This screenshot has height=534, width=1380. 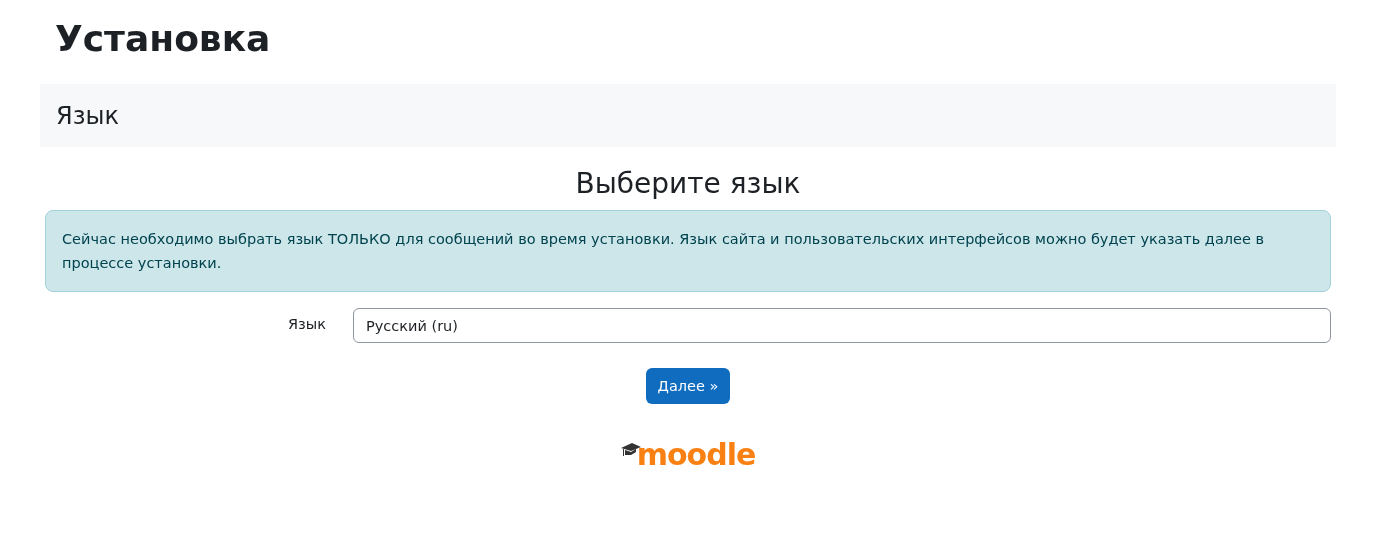 I want to click on form-heading: Выберите язык, so click(x=688, y=183).